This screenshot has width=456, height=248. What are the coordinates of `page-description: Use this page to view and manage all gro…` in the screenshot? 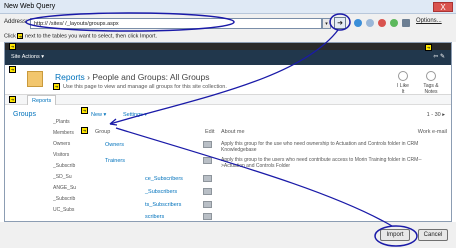 It's located at (145, 87).